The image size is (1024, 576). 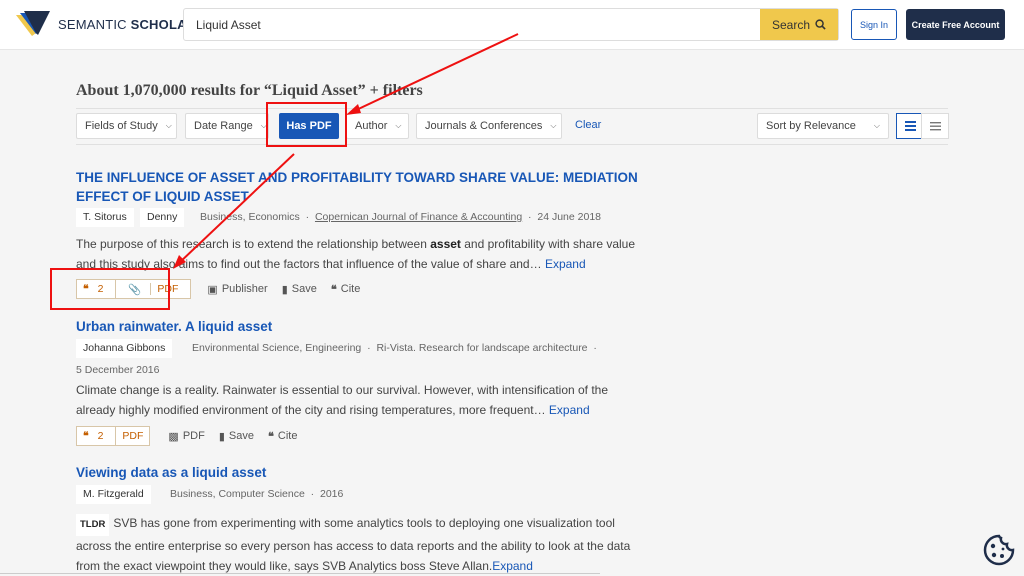 I want to click on annotation-arrows, so click(x=346, y=151).